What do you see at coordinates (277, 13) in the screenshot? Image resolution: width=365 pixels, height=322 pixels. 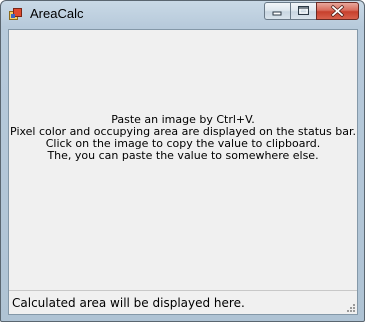 I see `minimize-icon` at bounding box center [277, 13].